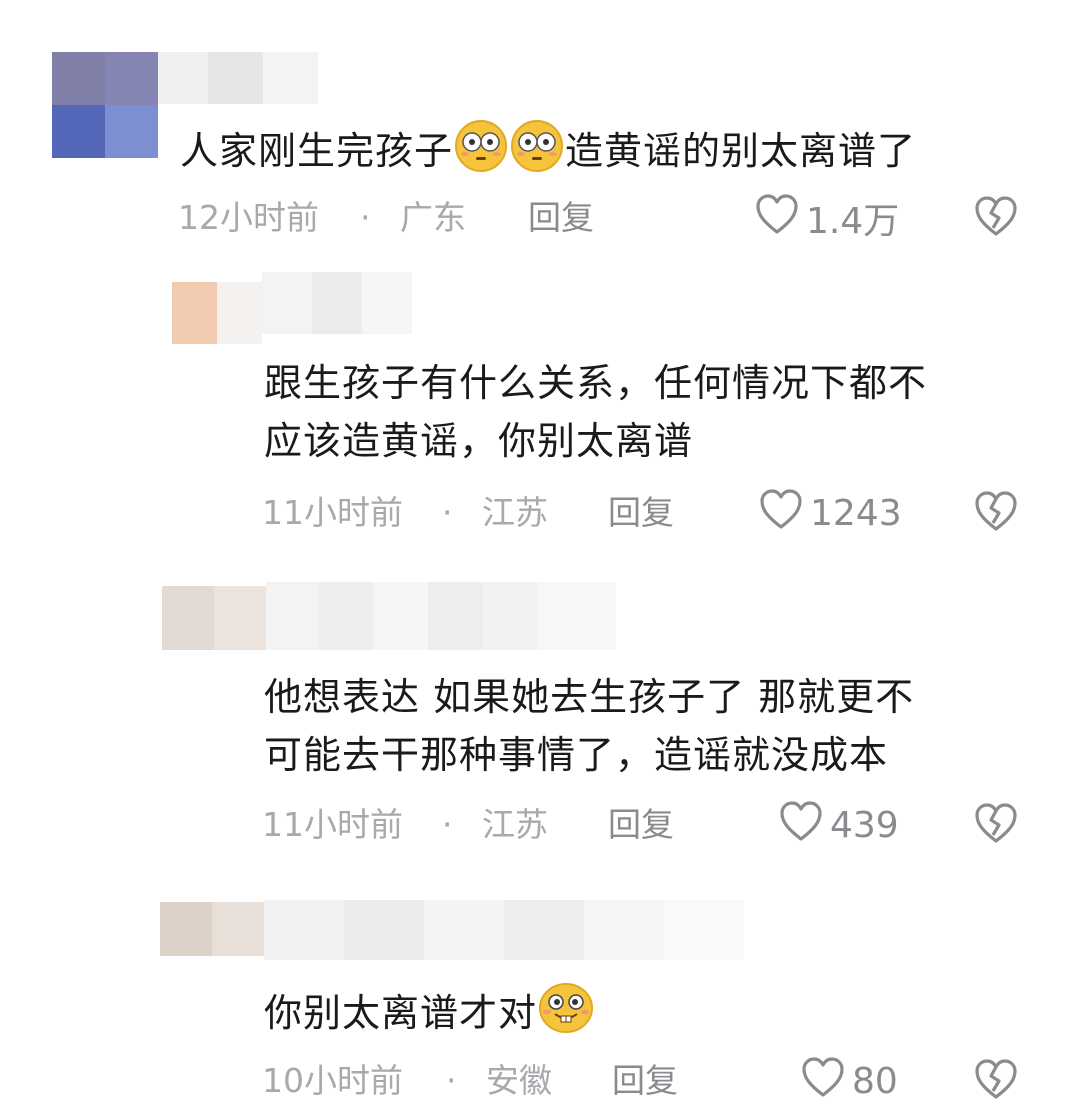  Describe the element at coordinates (875, 1081) in the screenshot. I see `like-count: 80` at that location.